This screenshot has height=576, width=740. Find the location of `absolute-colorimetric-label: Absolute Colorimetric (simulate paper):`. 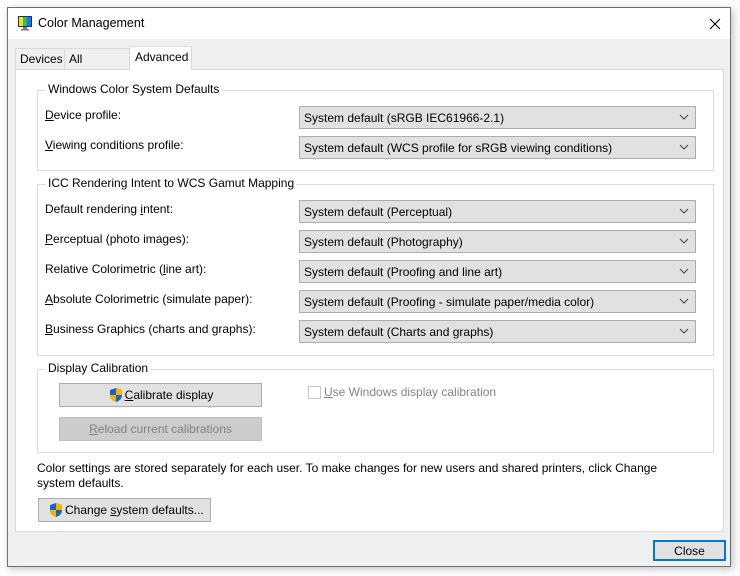

absolute-colorimetric-label: Absolute Colorimetric (simulate paper): is located at coordinates (149, 299).